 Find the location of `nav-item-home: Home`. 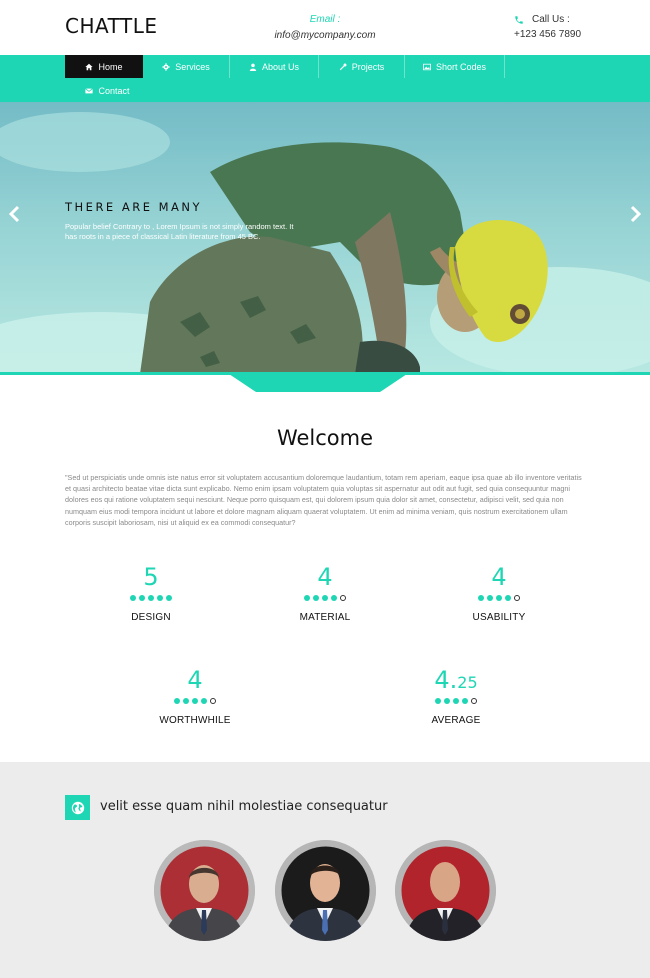

nav-item-home: Home is located at coordinates (104, 66).